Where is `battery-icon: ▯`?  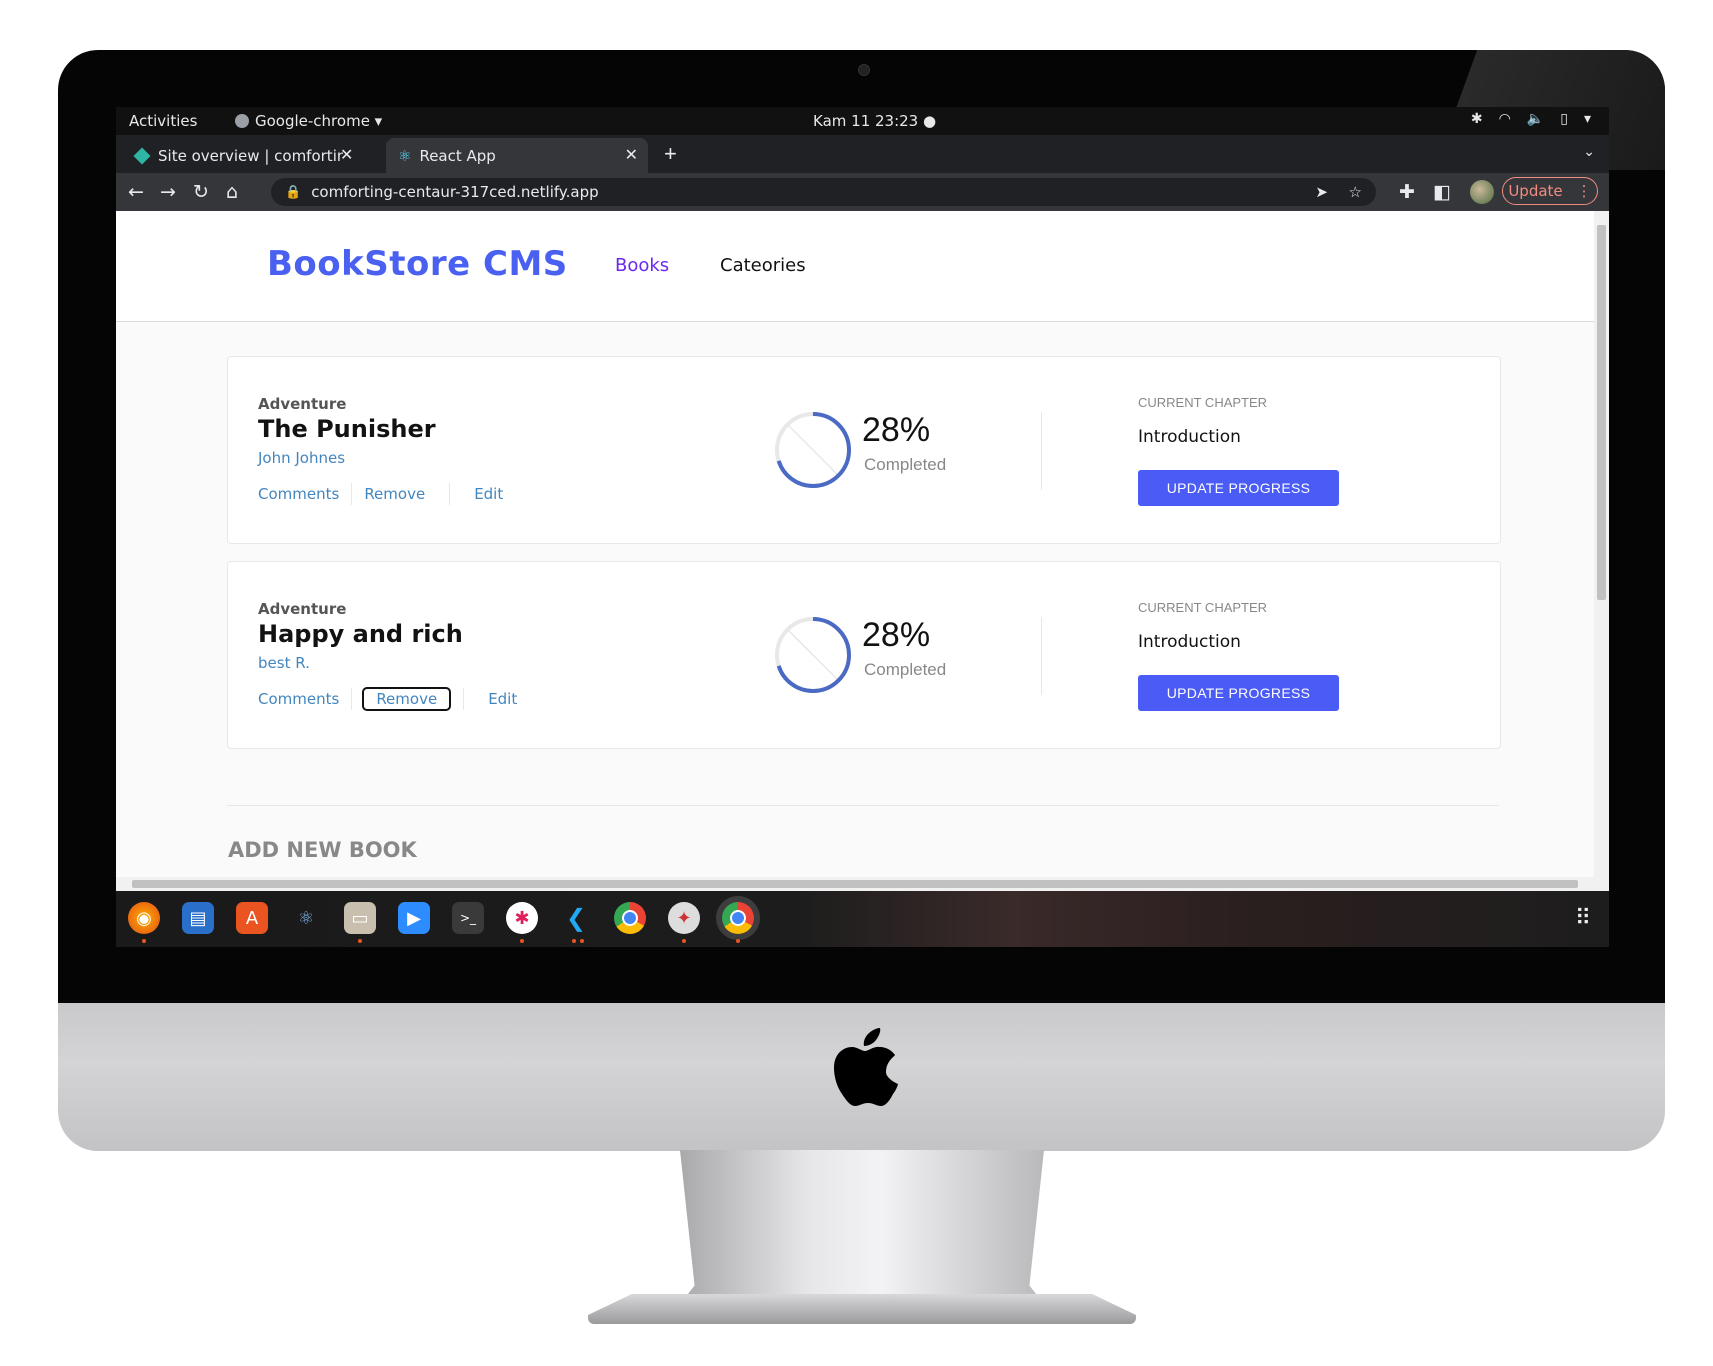 battery-icon: ▯ is located at coordinates (1564, 119).